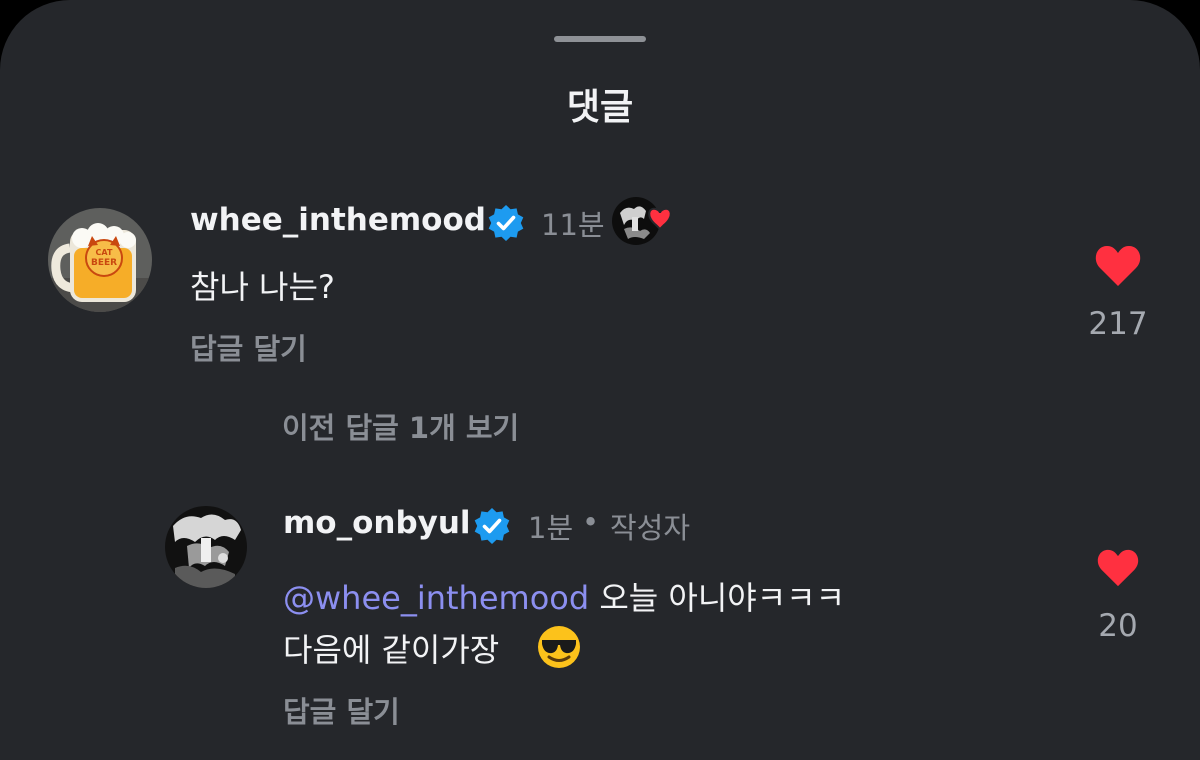 Image resolution: width=1200 pixels, height=760 pixels. I want to click on reply-timestamp: 1분, so click(551, 528).